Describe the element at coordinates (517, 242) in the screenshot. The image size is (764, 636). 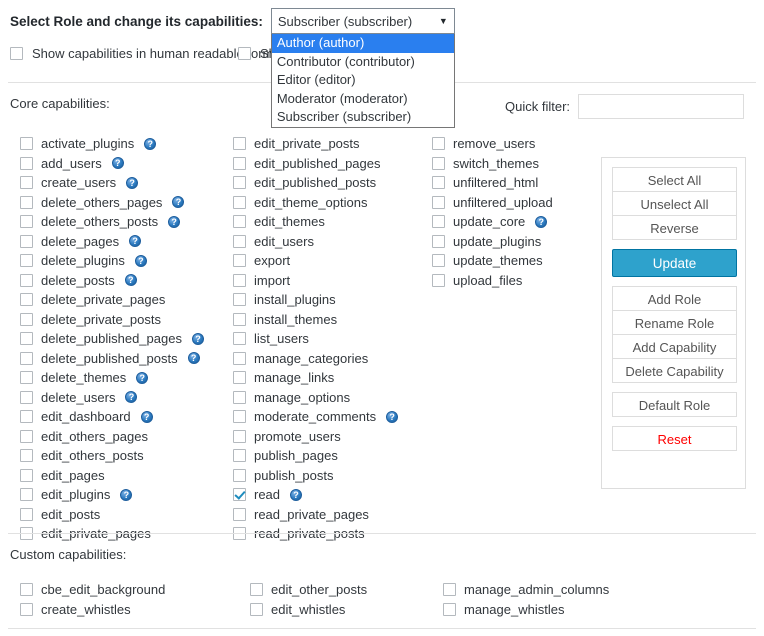
I see `capability-row: update_plugins` at that location.